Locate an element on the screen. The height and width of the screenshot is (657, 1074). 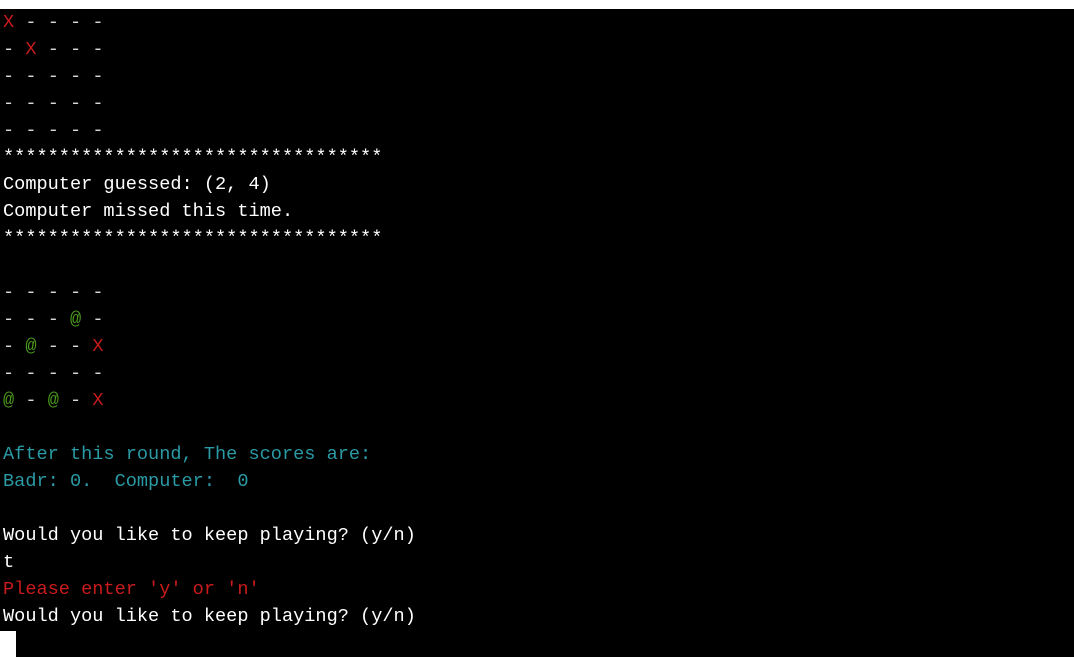
scores-line: Badr: 0. Computer: 0 is located at coordinates (126, 481).